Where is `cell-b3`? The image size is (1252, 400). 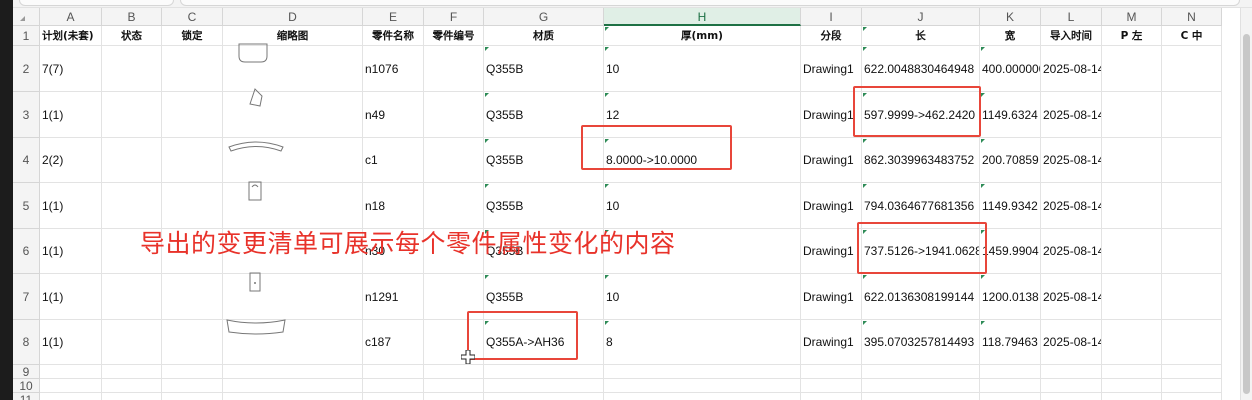
cell-b3 is located at coordinates (132, 115).